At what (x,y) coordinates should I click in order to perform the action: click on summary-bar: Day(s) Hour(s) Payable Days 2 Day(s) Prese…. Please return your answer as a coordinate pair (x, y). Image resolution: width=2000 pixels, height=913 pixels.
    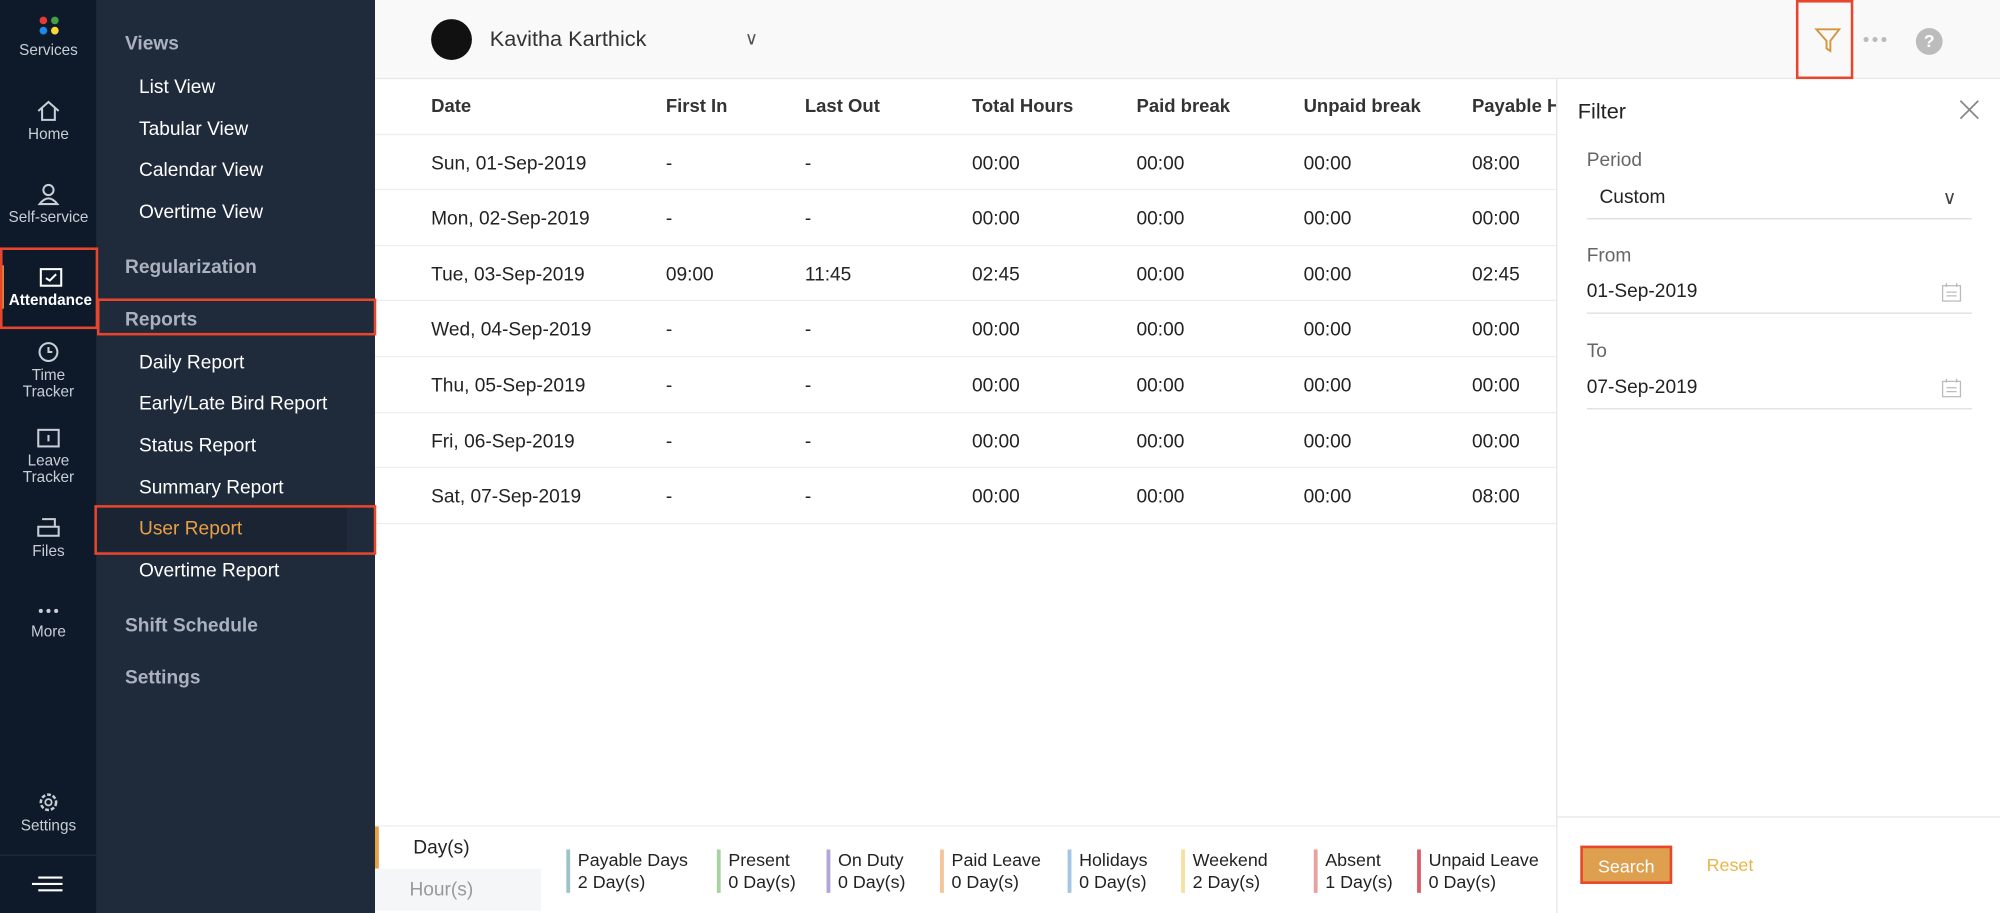
    Looking at the image, I should click on (965, 868).